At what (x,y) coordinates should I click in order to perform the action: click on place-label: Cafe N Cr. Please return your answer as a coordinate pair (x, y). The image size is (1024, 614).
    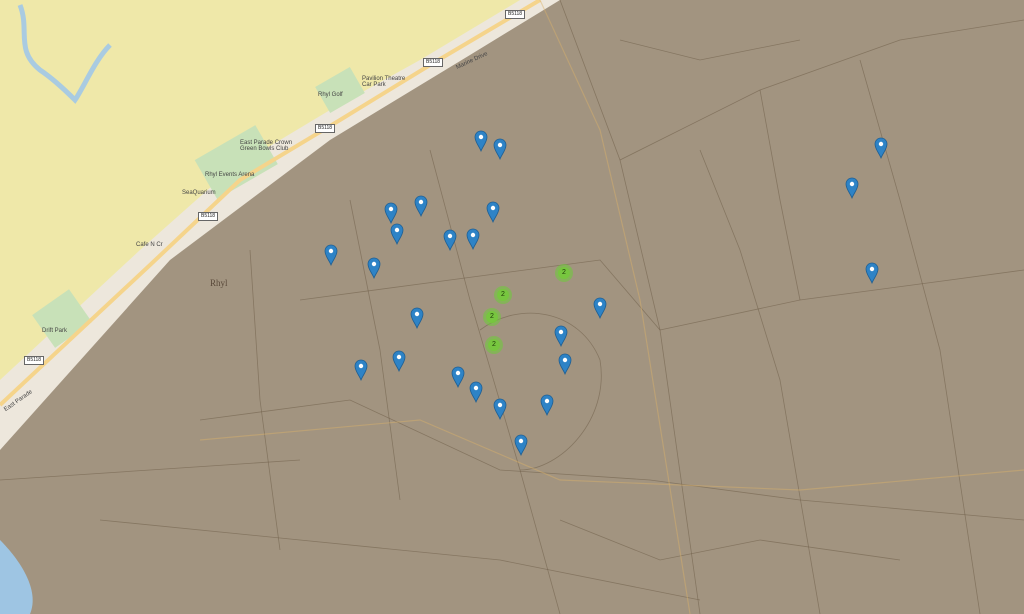
    Looking at the image, I should click on (149, 245).